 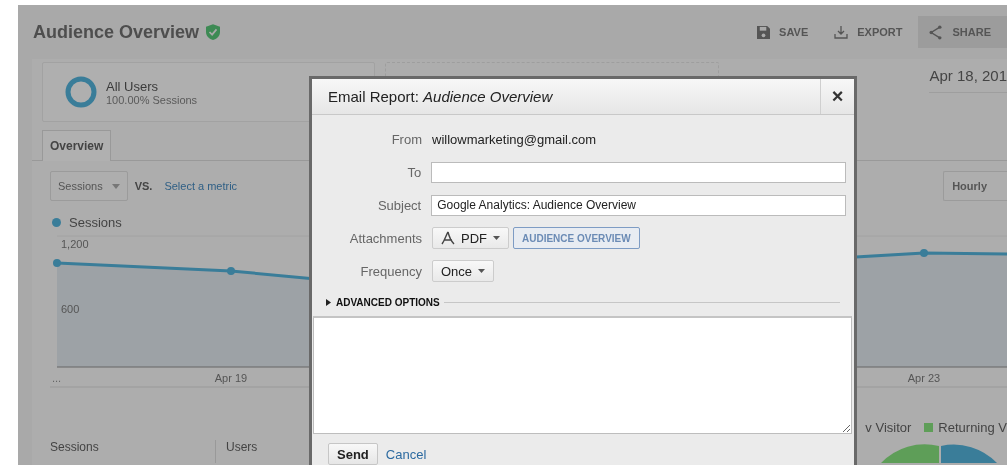 I want to click on legend-label: v Visitor, so click(x=888, y=427).